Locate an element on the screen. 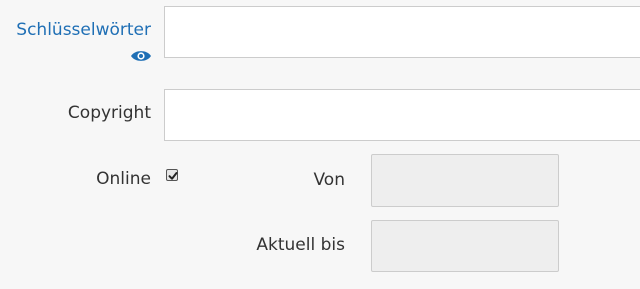  checkmark-icon is located at coordinates (173, 176).